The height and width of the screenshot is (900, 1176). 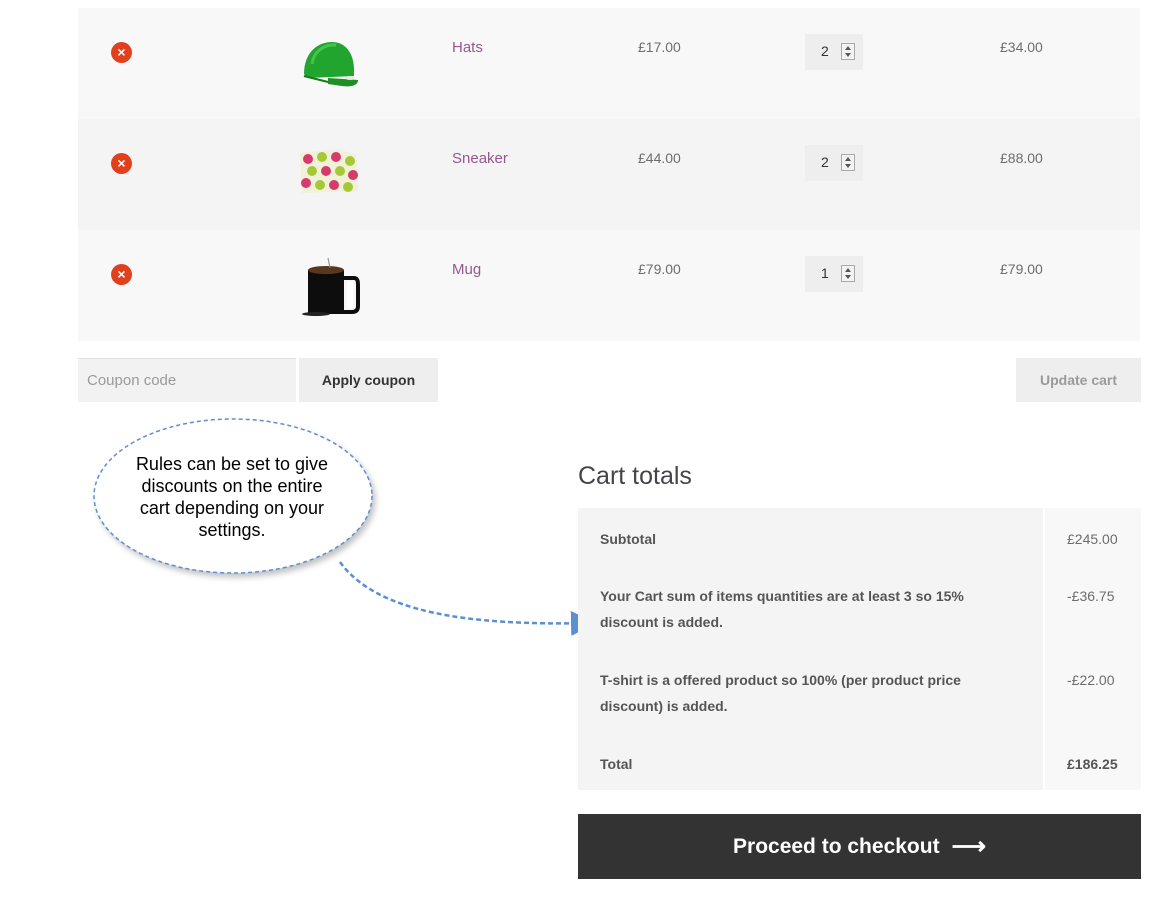 I want to click on totals-value: -£36.75, so click(x=1092, y=607).